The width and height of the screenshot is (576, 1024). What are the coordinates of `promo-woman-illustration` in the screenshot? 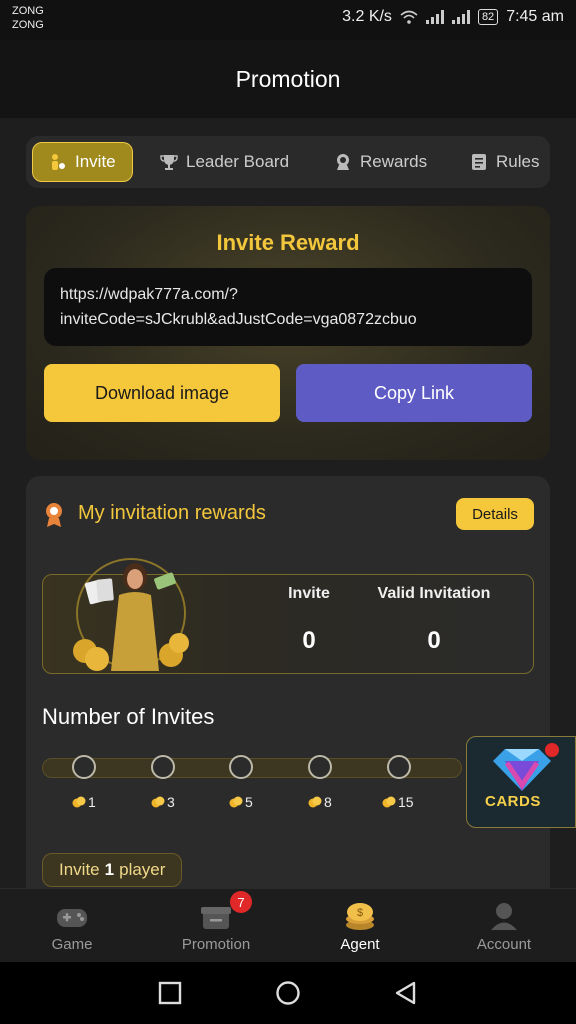 It's located at (131, 614).